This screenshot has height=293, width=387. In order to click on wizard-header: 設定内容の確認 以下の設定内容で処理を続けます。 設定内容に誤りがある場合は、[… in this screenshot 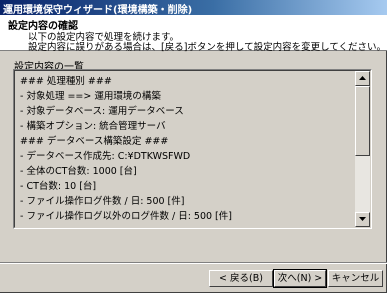, I will do `click(193, 34)`.